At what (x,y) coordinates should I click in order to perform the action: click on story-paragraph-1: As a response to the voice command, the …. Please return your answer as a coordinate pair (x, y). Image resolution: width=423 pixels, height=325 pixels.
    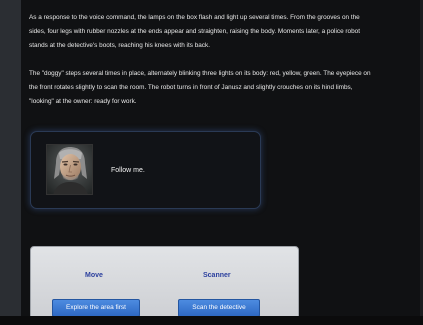
    Looking at the image, I should click on (226, 32).